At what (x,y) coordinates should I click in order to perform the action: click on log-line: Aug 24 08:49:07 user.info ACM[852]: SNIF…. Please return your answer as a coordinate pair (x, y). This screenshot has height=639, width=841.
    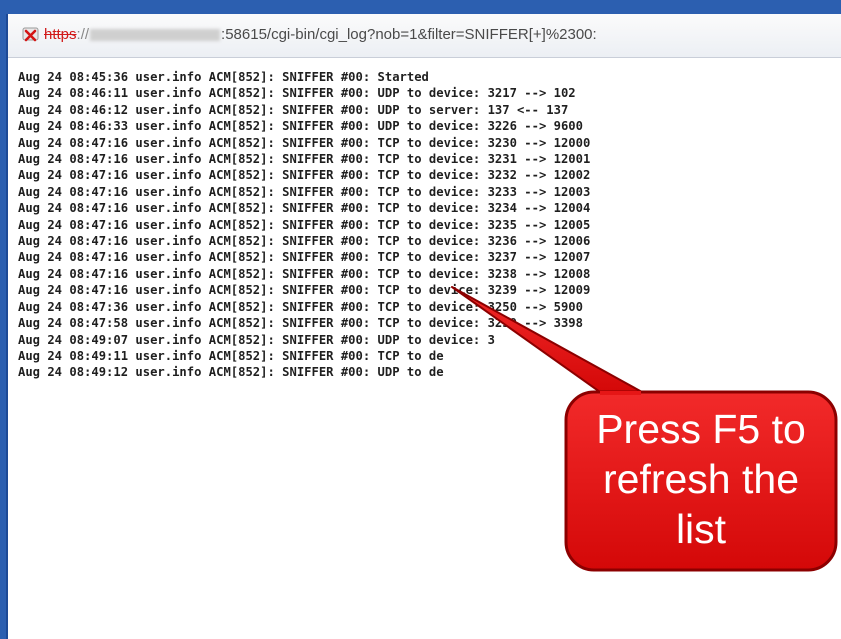
    Looking at the image, I should click on (256, 339).